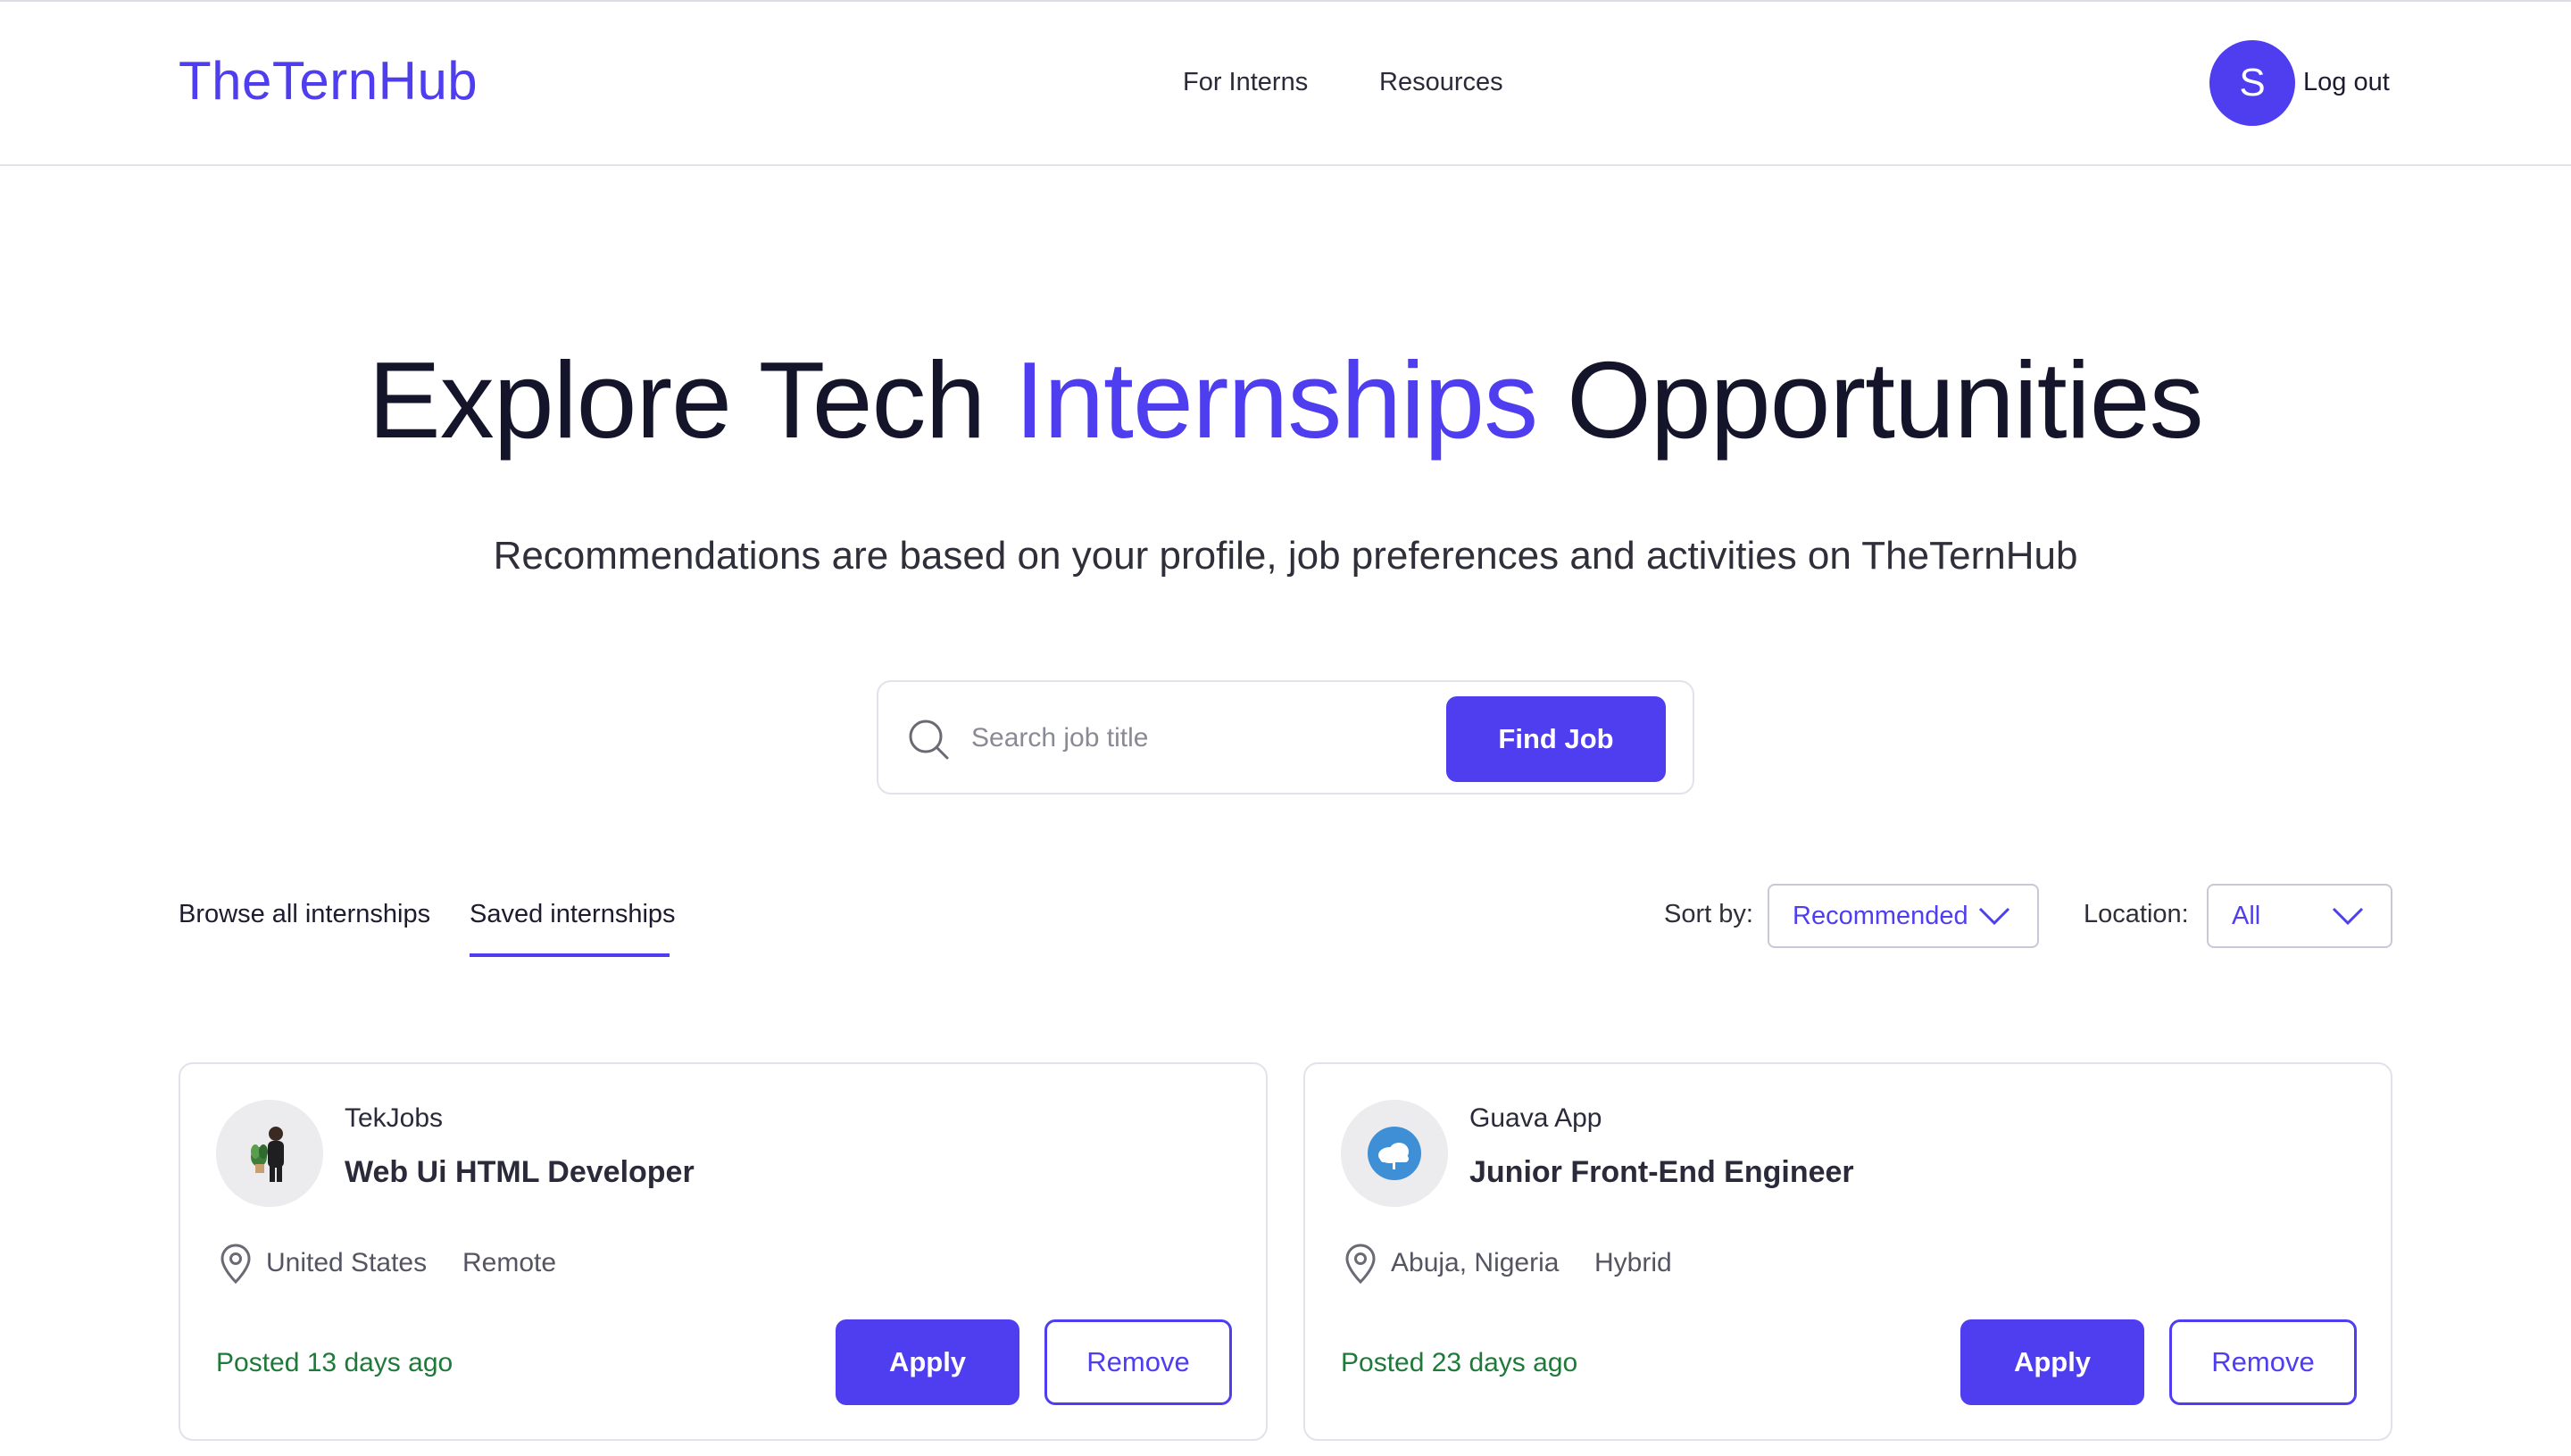 The image size is (2571, 1456). What do you see at coordinates (1885, 400) in the screenshot?
I see `title-after: Opportunities` at bounding box center [1885, 400].